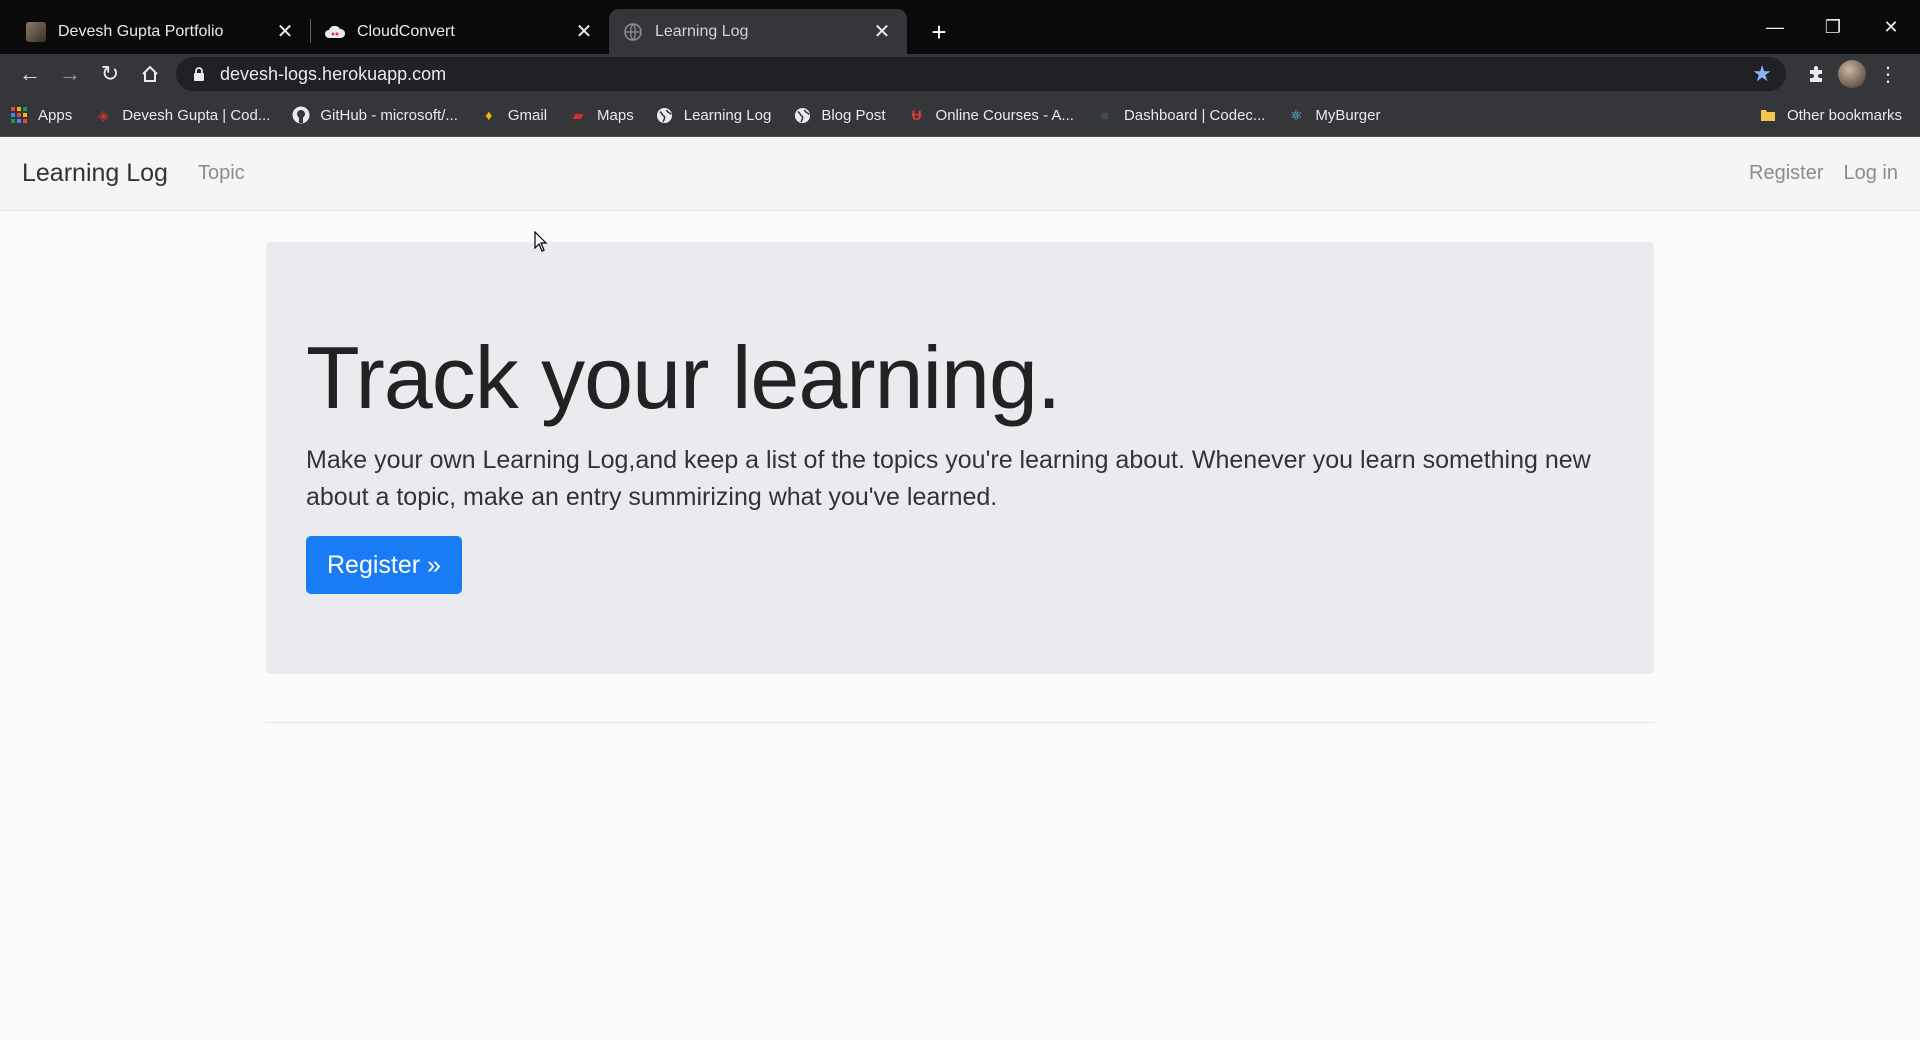 The width and height of the screenshot is (1920, 1040). What do you see at coordinates (1296, 114) in the screenshot?
I see `react-icon: ⚛` at bounding box center [1296, 114].